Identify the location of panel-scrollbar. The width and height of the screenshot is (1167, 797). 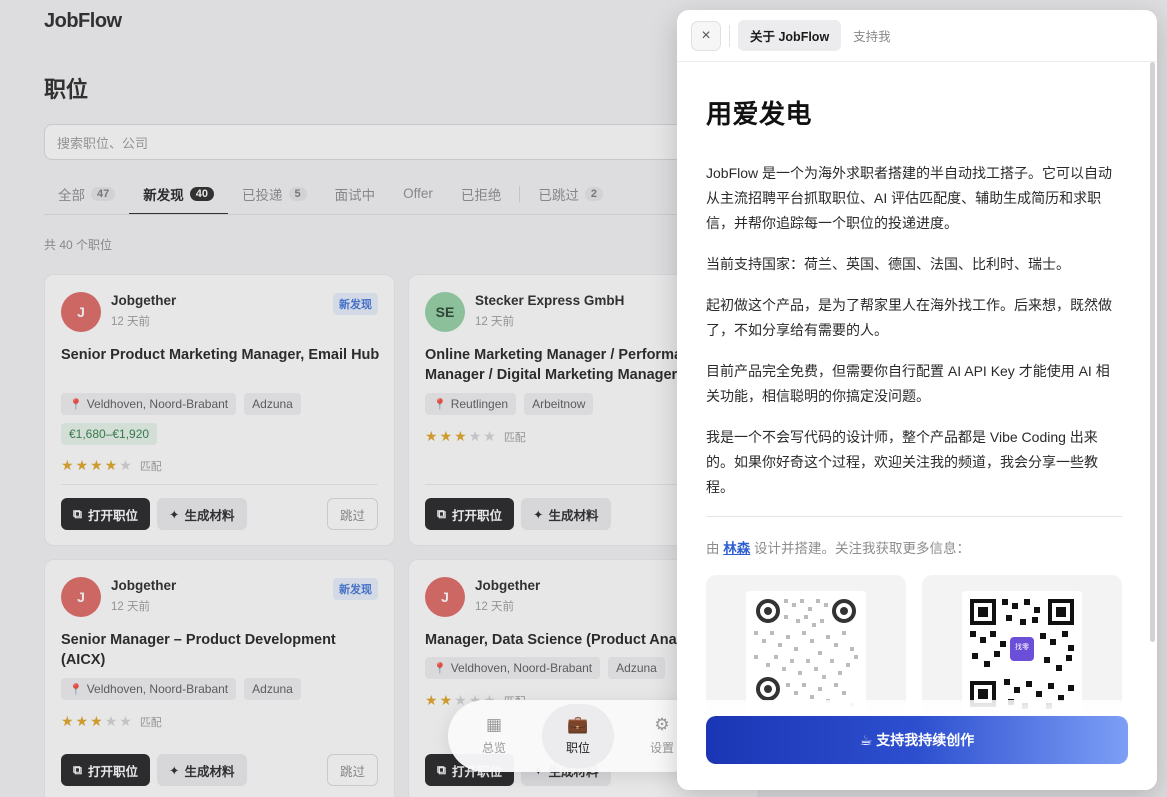
(1152, 352).